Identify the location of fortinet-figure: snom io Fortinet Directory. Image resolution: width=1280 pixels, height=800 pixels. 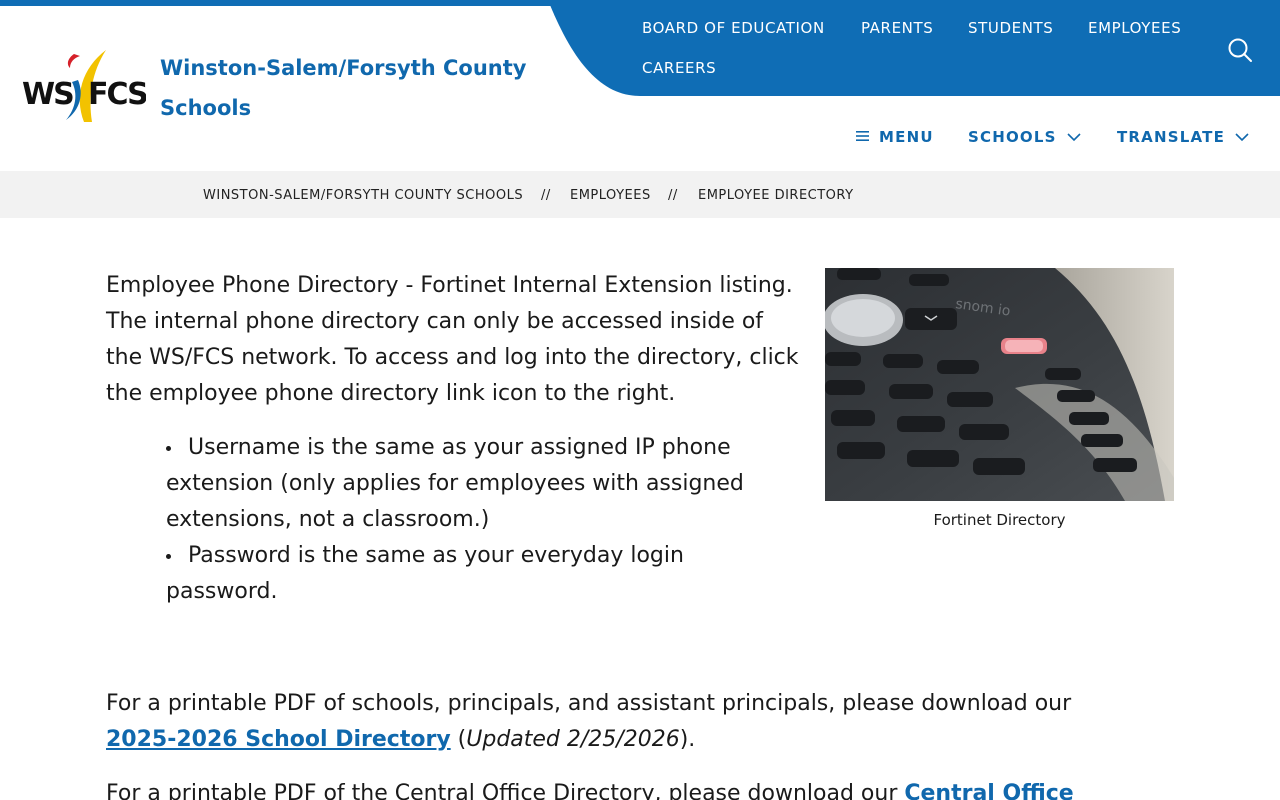
(999, 398).